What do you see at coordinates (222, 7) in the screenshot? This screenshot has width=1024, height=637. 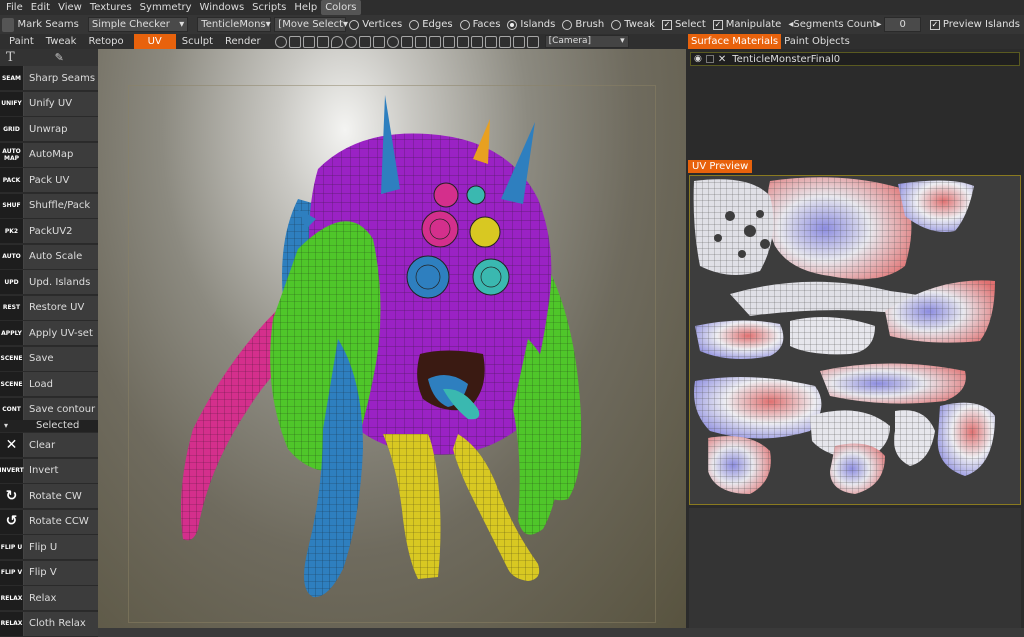 I see `menu-windows: Windows` at bounding box center [222, 7].